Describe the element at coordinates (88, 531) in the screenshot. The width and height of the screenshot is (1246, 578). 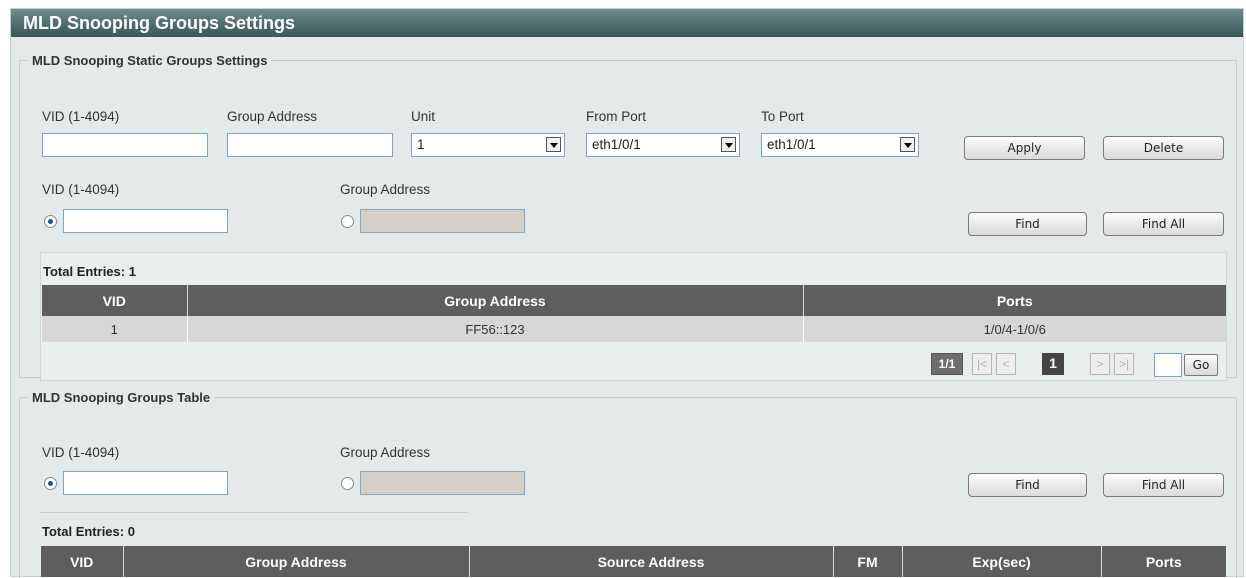
I see `groups-total-entries: Total Entries: 0` at that location.